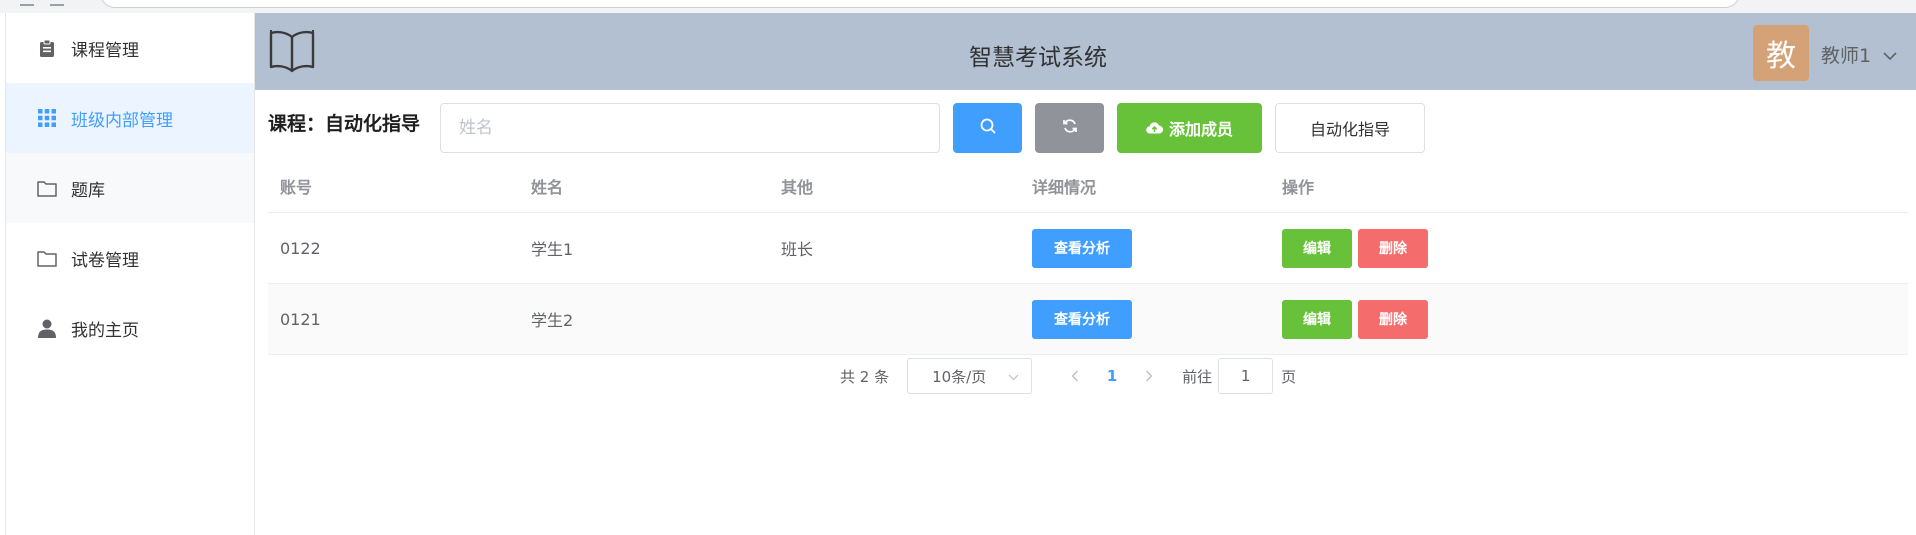 This screenshot has width=1916, height=535. What do you see at coordinates (1846, 56) in the screenshot?
I see `user-name-label: 教师1` at bounding box center [1846, 56].